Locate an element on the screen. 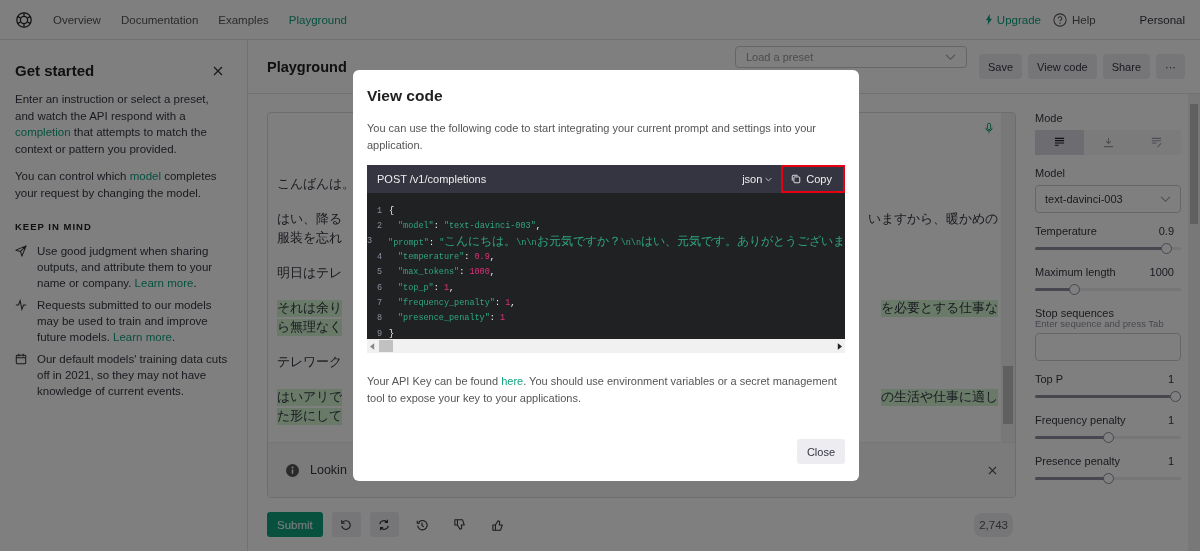 The height and width of the screenshot is (551, 1200). scroll-left-icon is located at coordinates (372, 346).